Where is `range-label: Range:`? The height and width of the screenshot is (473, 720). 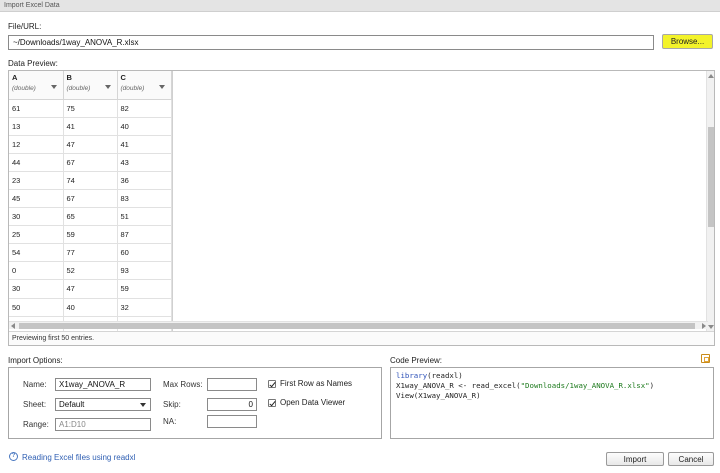
range-label: Range: is located at coordinates (36, 424).